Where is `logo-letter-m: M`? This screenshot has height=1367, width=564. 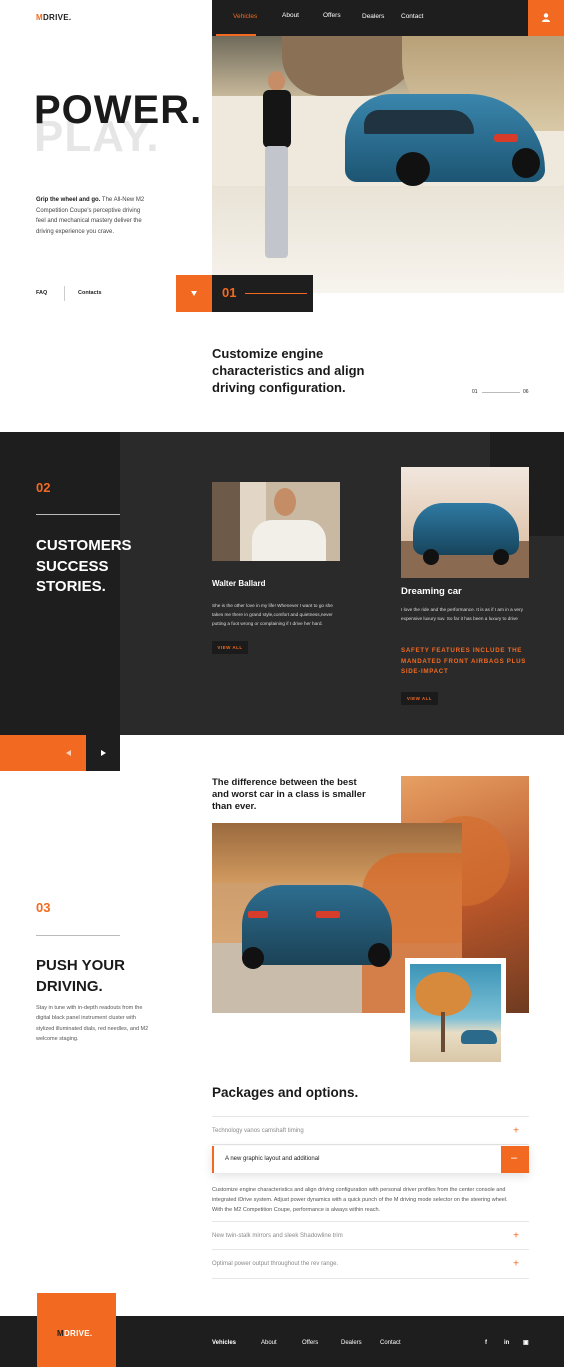 logo-letter-m: M is located at coordinates (39, 17).